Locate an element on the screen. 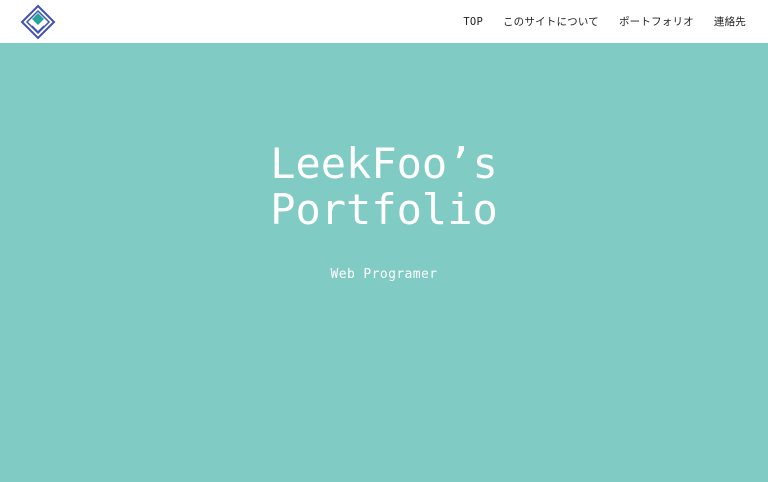 The height and width of the screenshot is (482, 768). hero-title-line-1: LeekFoo’s is located at coordinates (384, 163).